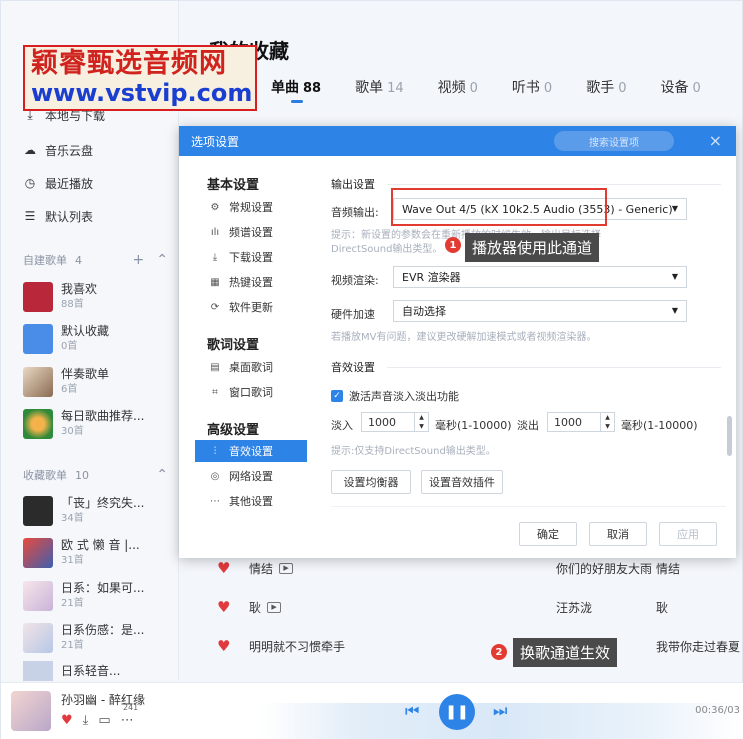 Image resolution: width=743 pixels, height=739 pixels. Describe the element at coordinates (574, 607) in the screenshot. I see `song-artist: 汪苏泷` at that location.